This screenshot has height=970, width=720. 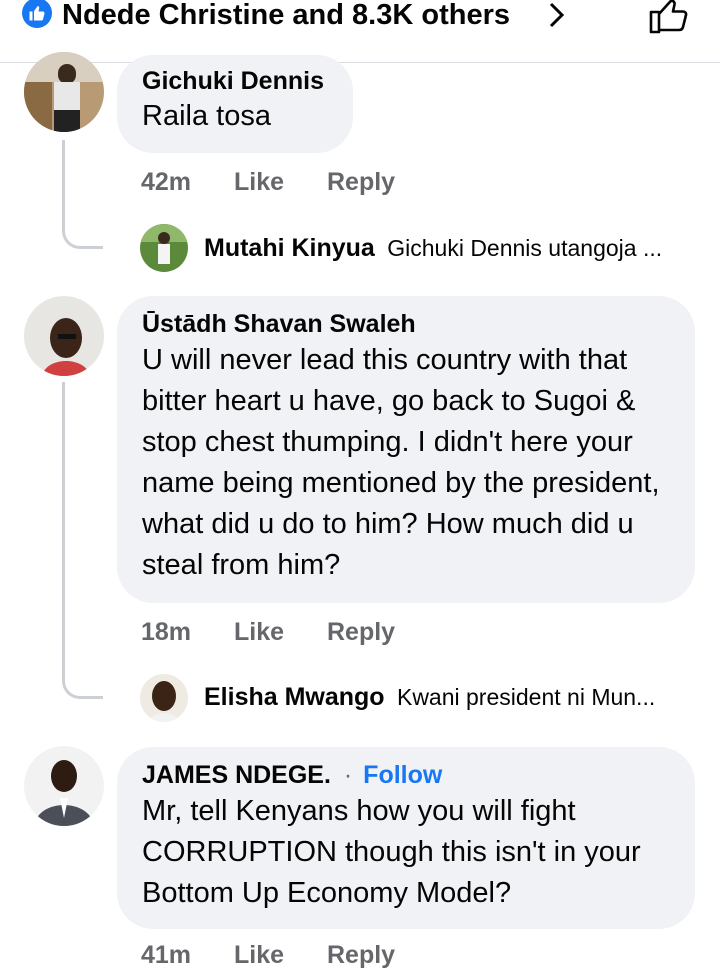 I want to click on comment-meta: 41m Like Reply, so click(x=268, y=955).